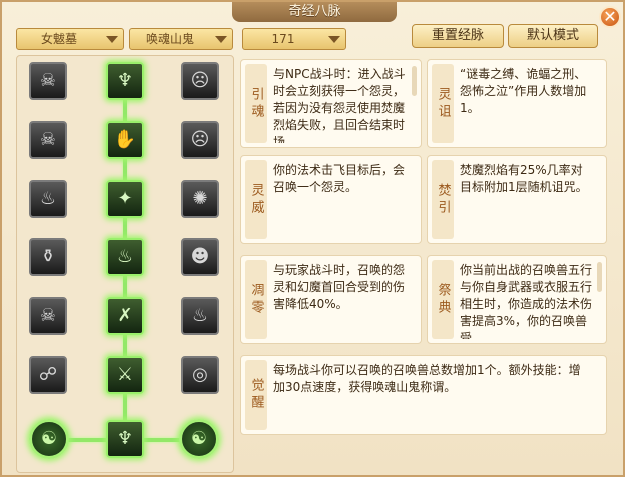 The image size is (625, 477). Describe the element at coordinates (443, 103) in the screenshot. I see `meridian-card-title: 灵诅` at that location.